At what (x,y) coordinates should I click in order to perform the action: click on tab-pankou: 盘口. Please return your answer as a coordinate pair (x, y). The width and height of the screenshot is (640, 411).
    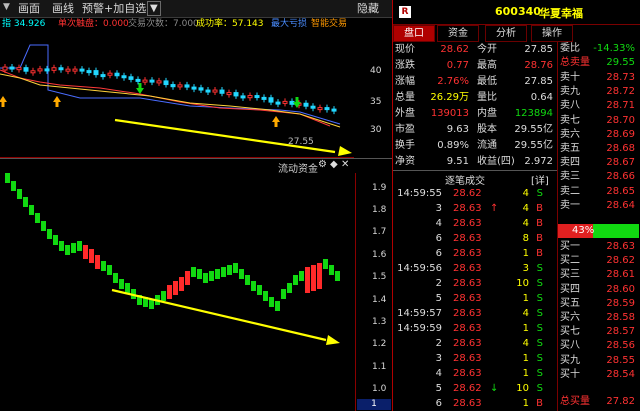
    Looking at the image, I should click on (414, 33).